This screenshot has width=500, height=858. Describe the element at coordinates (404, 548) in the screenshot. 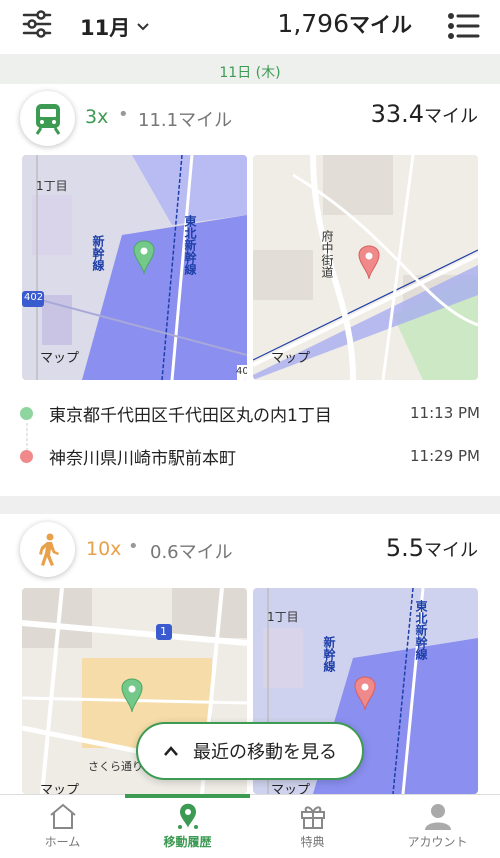

I see `earned-miles-value: 5.5` at that location.